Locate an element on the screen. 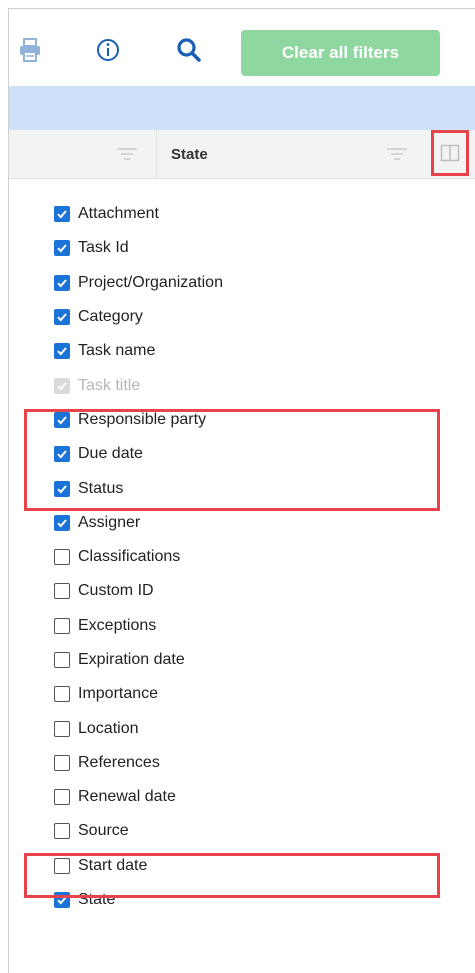  column-option: Importance is located at coordinates (138, 694).